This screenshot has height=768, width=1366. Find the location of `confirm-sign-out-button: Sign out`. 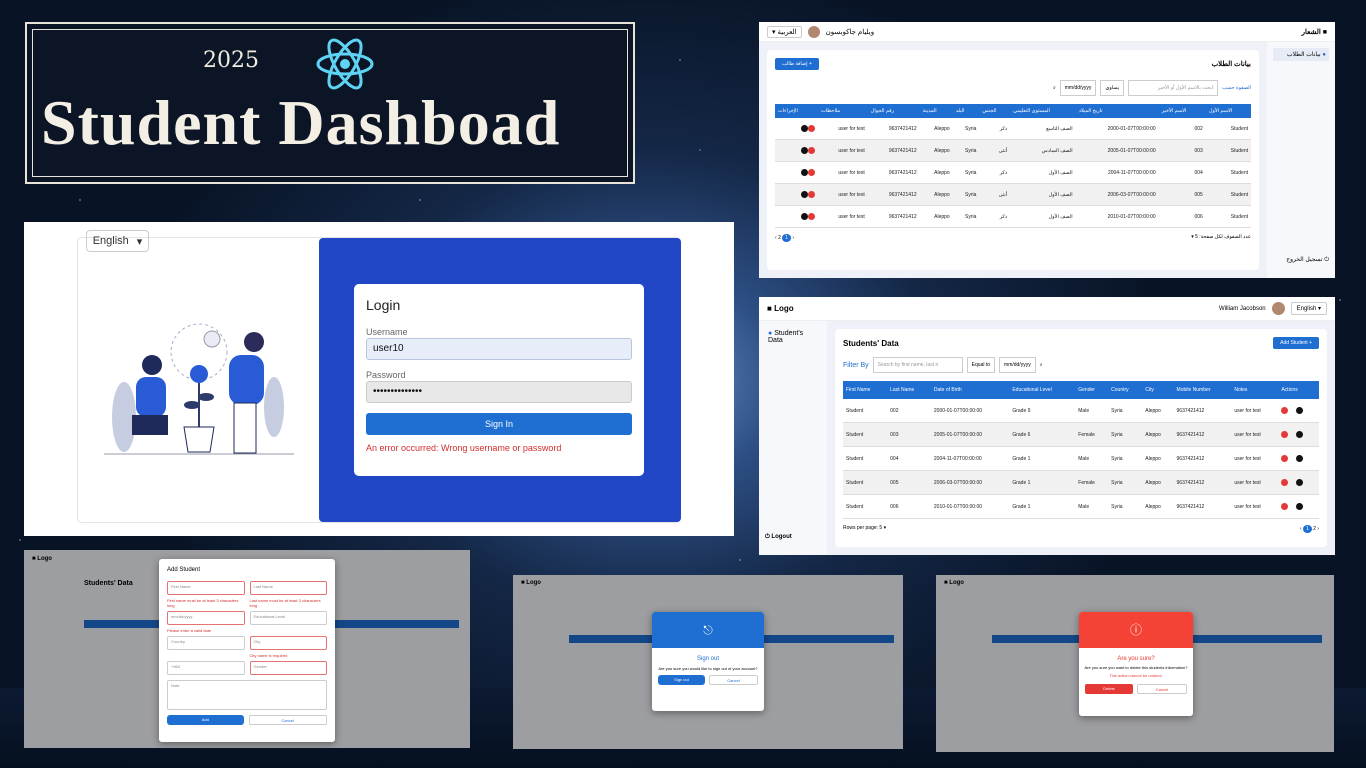

confirm-sign-out-button: Sign out is located at coordinates (681, 680).